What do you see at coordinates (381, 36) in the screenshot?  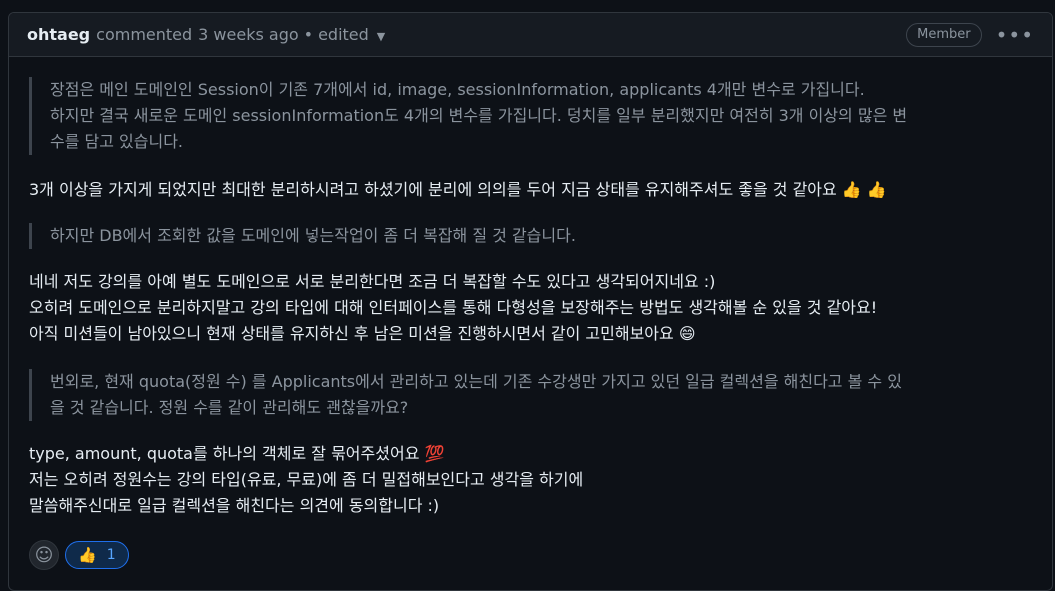 I see `chevron-down-icon: ▼` at bounding box center [381, 36].